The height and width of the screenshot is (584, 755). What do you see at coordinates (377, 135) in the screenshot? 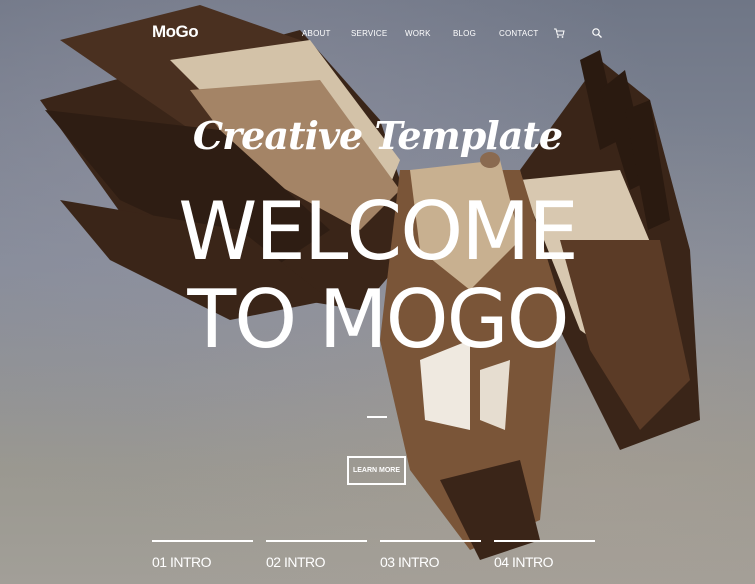
I see `hero-subtitle: Creative Template` at bounding box center [377, 135].